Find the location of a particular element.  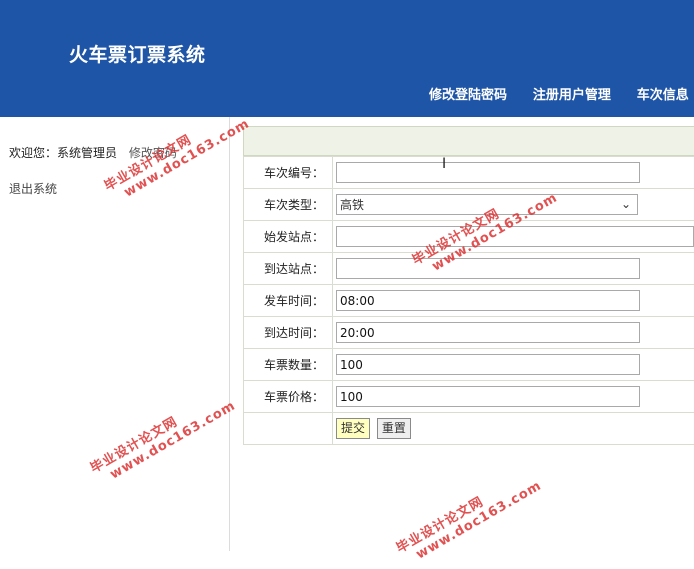

logout-link: 退出系统 is located at coordinates (33, 188).